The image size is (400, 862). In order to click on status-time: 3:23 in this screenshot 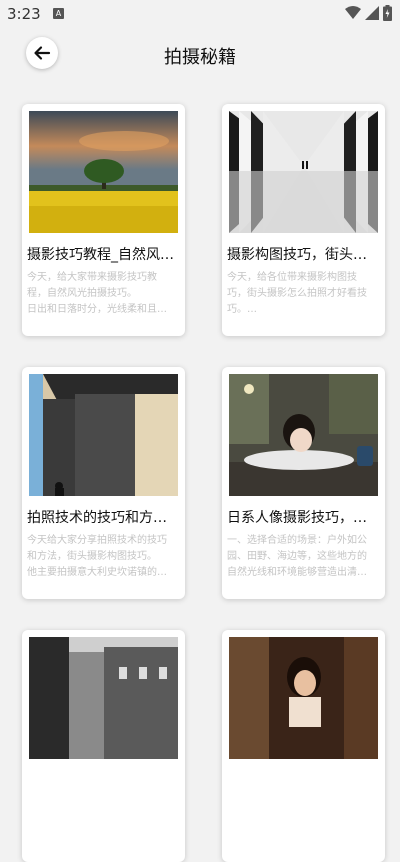, I will do `click(24, 14)`.